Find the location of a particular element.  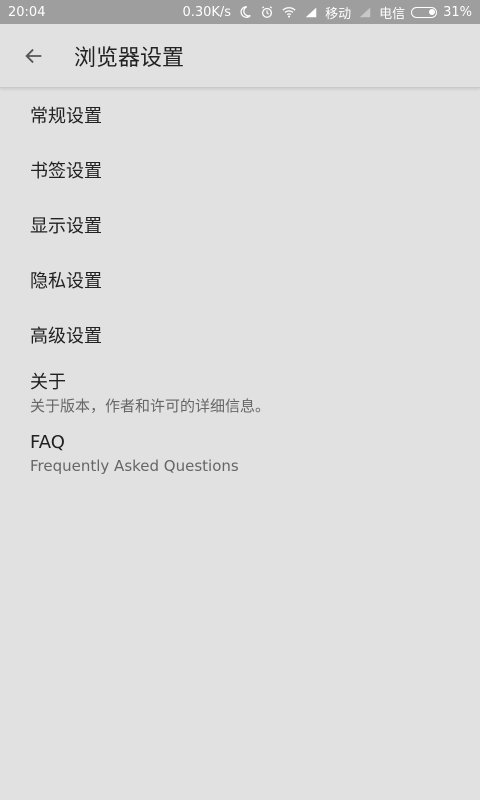

carrier-1: 移动 is located at coordinates (338, 14).